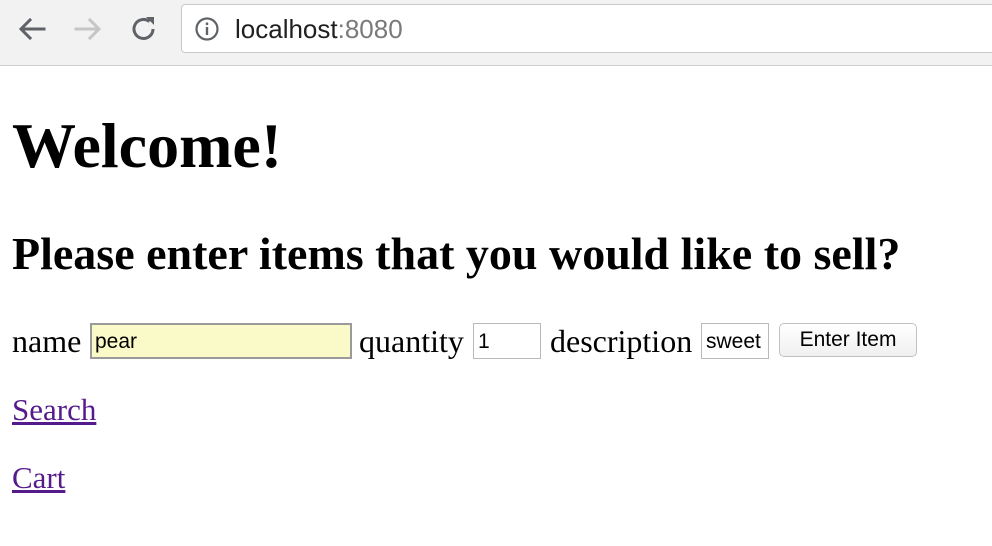 This screenshot has height=546, width=992. What do you see at coordinates (621, 341) in the screenshot?
I see `description-label: description` at bounding box center [621, 341].